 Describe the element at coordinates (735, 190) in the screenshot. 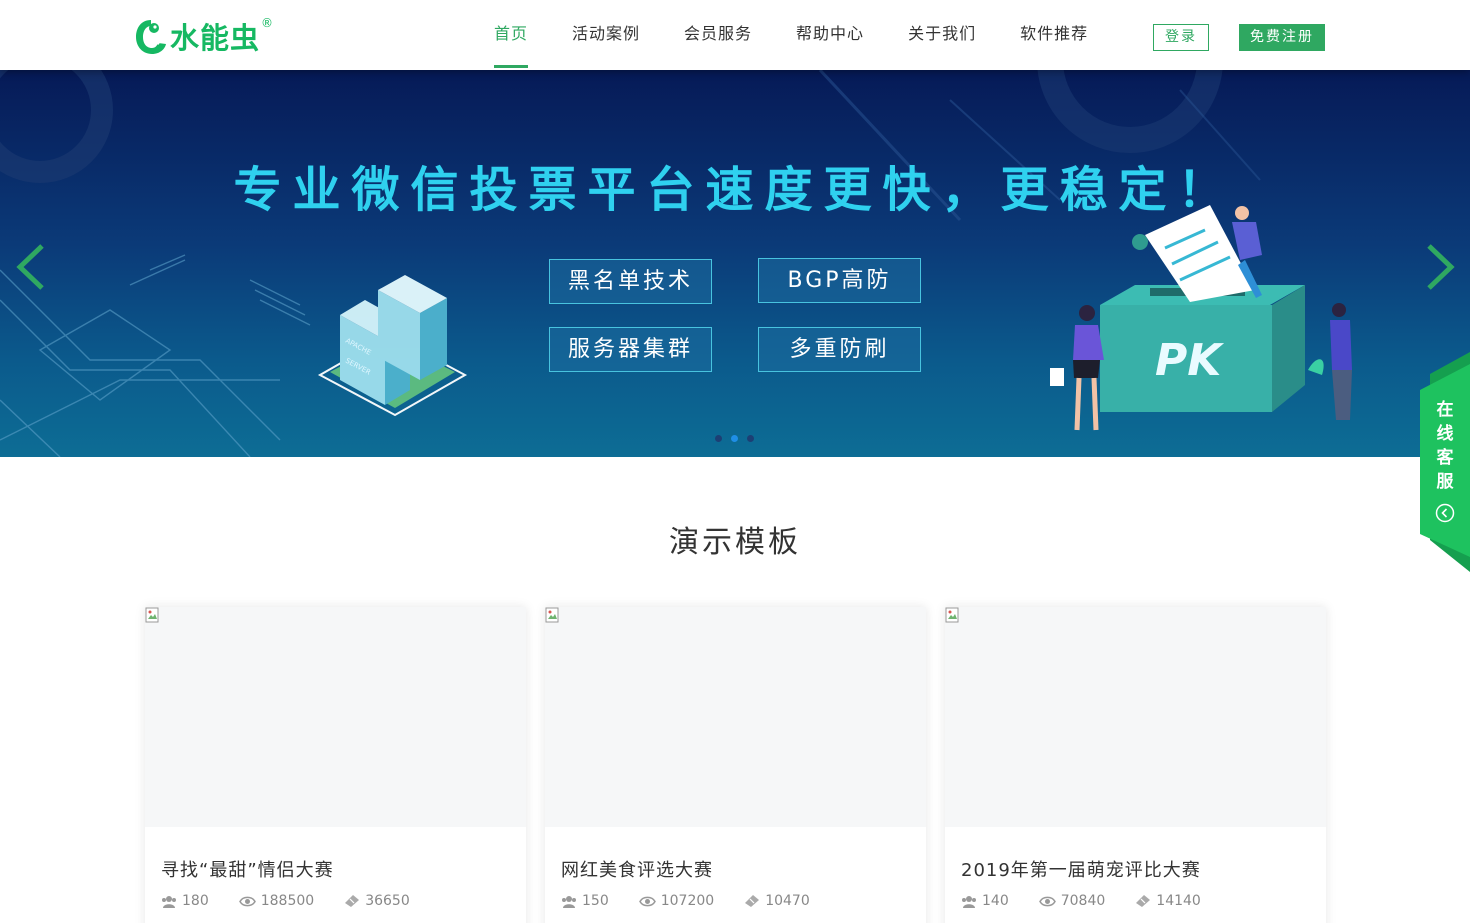

I see `banner-headline: 专业微信投票平台速度更快，更稳定！` at that location.